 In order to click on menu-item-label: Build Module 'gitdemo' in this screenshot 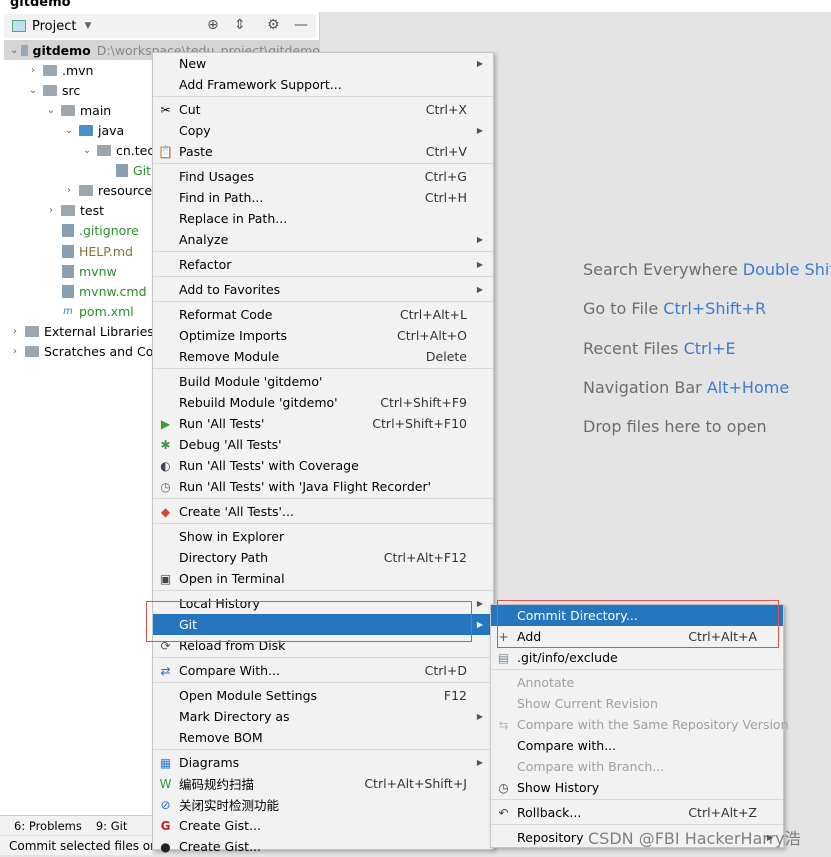, I will do `click(251, 381)`.